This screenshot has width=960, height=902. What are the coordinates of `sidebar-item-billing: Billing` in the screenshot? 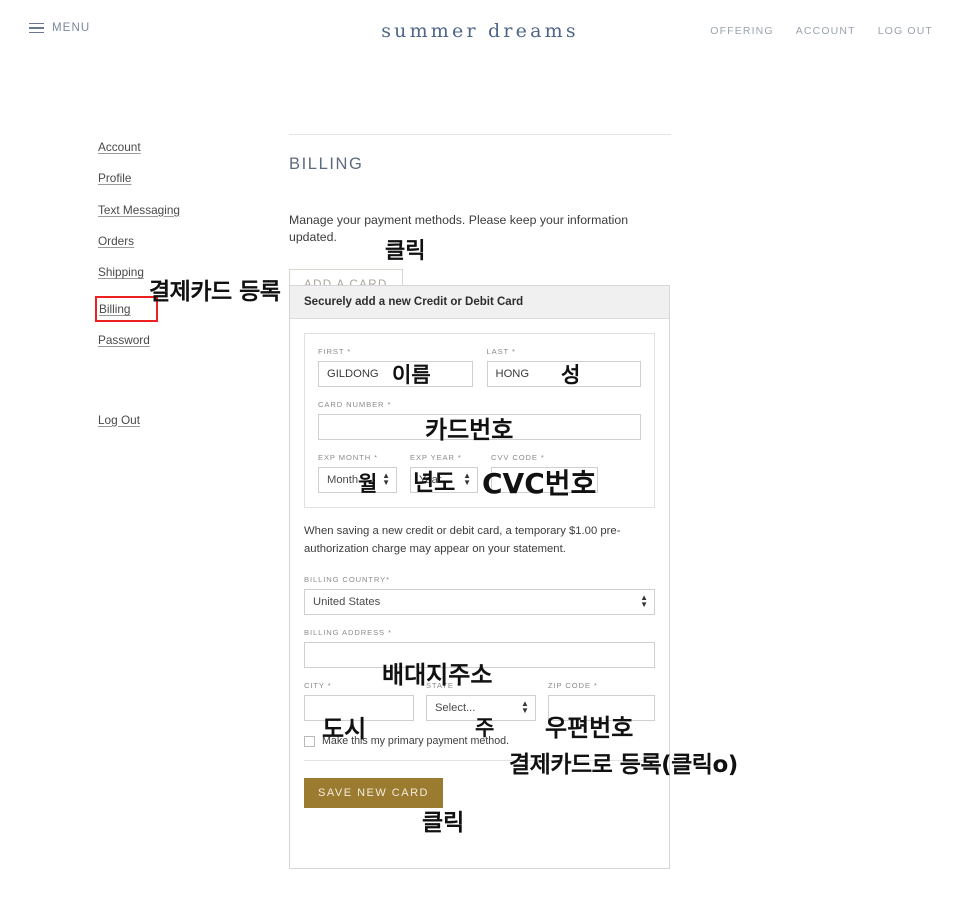 It's located at (114, 309).